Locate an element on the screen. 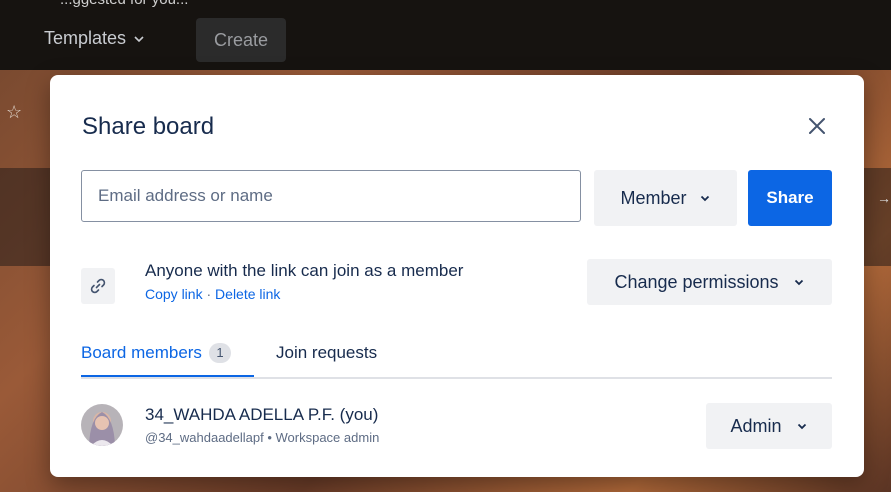 The image size is (891, 492). link-icon is located at coordinates (98, 286).